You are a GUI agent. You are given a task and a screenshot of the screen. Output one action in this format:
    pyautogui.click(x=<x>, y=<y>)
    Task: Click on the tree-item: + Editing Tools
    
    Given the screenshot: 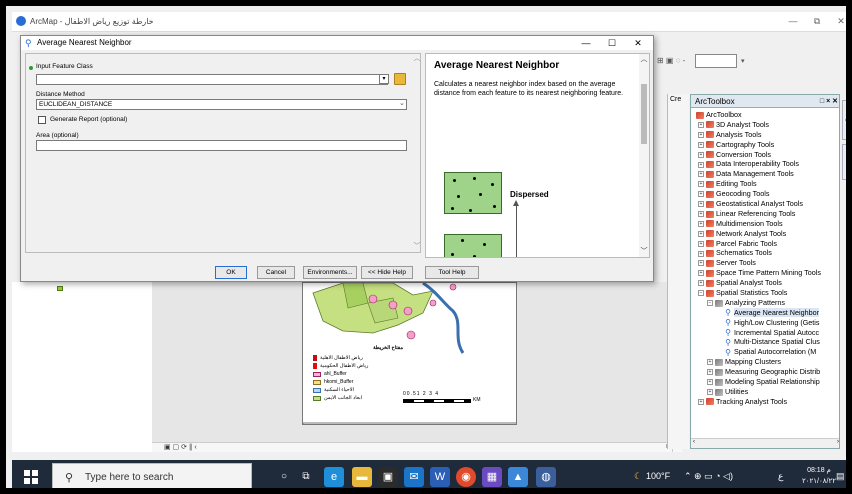 What is the action you would take?
    pyautogui.click(x=765, y=184)
    